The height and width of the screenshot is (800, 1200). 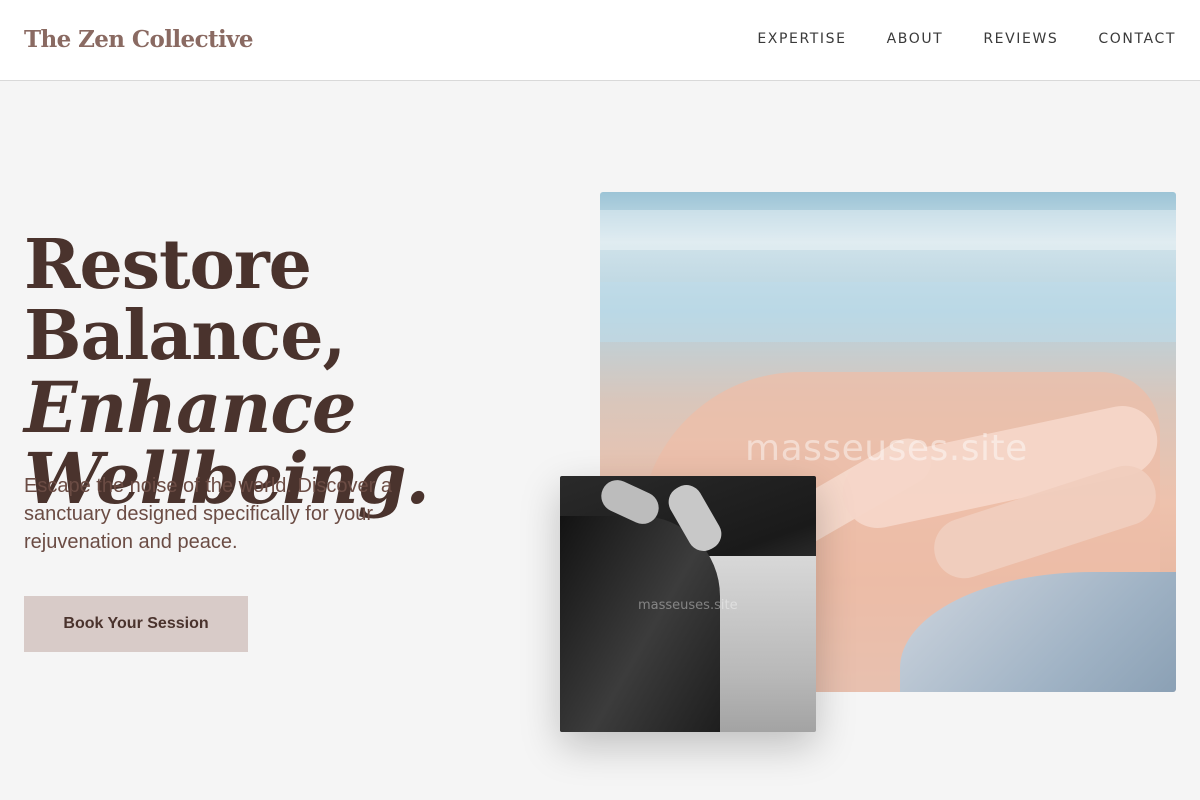 What do you see at coordinates (966, 39) in the screenshot?
I see `main-nav: EXPERTISE ABOUT REVIEWS CONTACT` at bounding box center [966, 39].